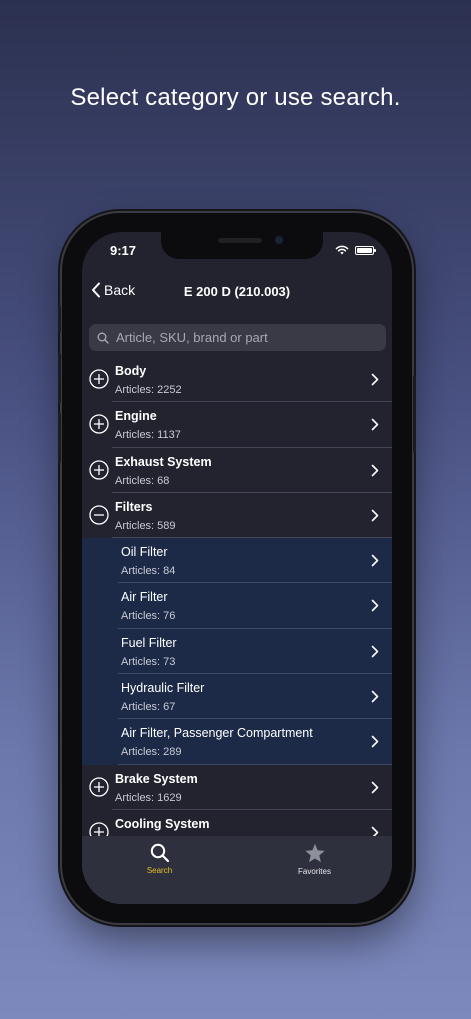 This screenshot has width=471, height=1019. I want to click on category-row: Filters Articles: 589, so click(237, 515).